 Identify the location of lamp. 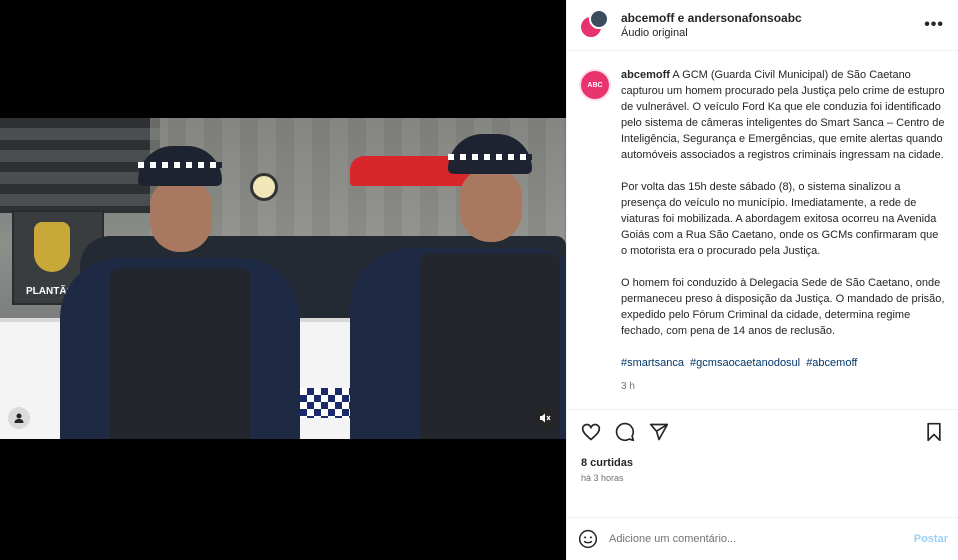
(264, 187).